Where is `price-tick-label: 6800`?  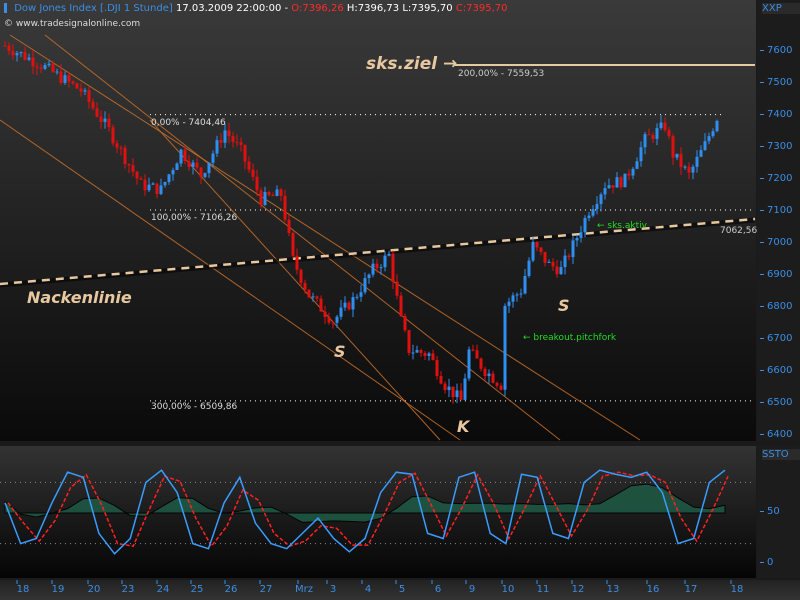
price-tick-label: 6800 is located at coordinates (776, 306).